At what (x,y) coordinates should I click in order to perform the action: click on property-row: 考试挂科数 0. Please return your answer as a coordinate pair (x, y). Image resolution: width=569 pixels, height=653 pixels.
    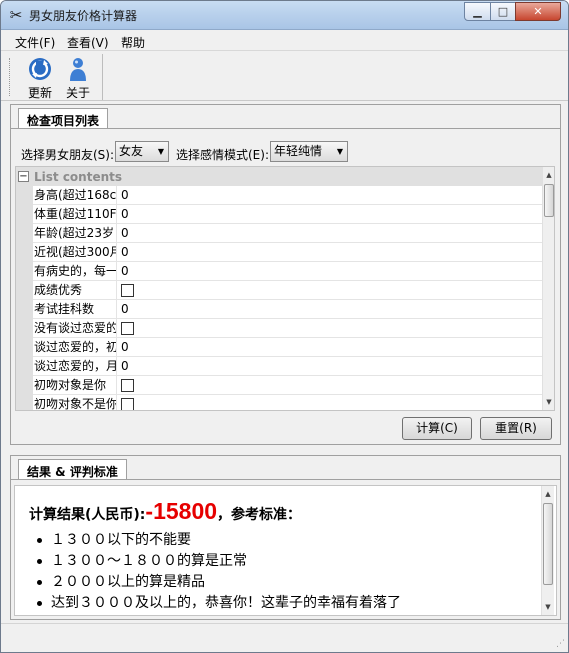
    Looking at the image, I should click on (288, 309).